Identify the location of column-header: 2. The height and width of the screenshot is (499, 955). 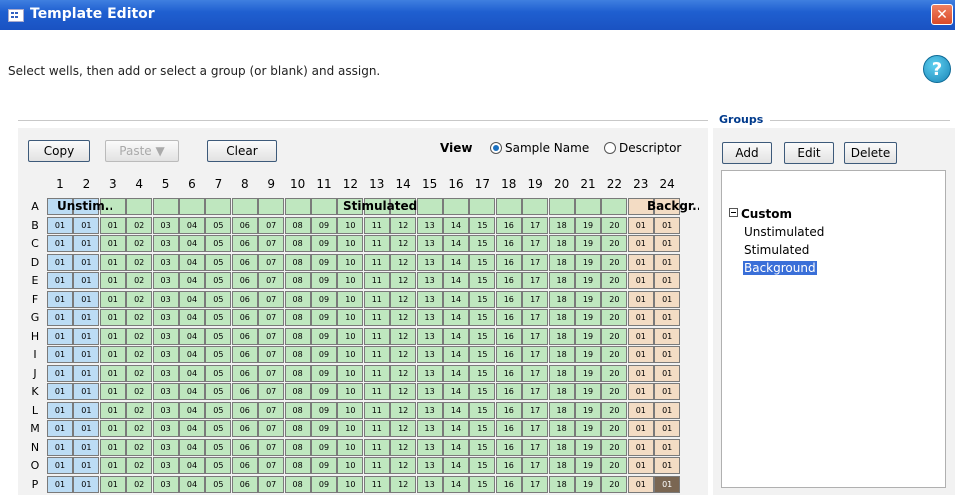
(86, 184).